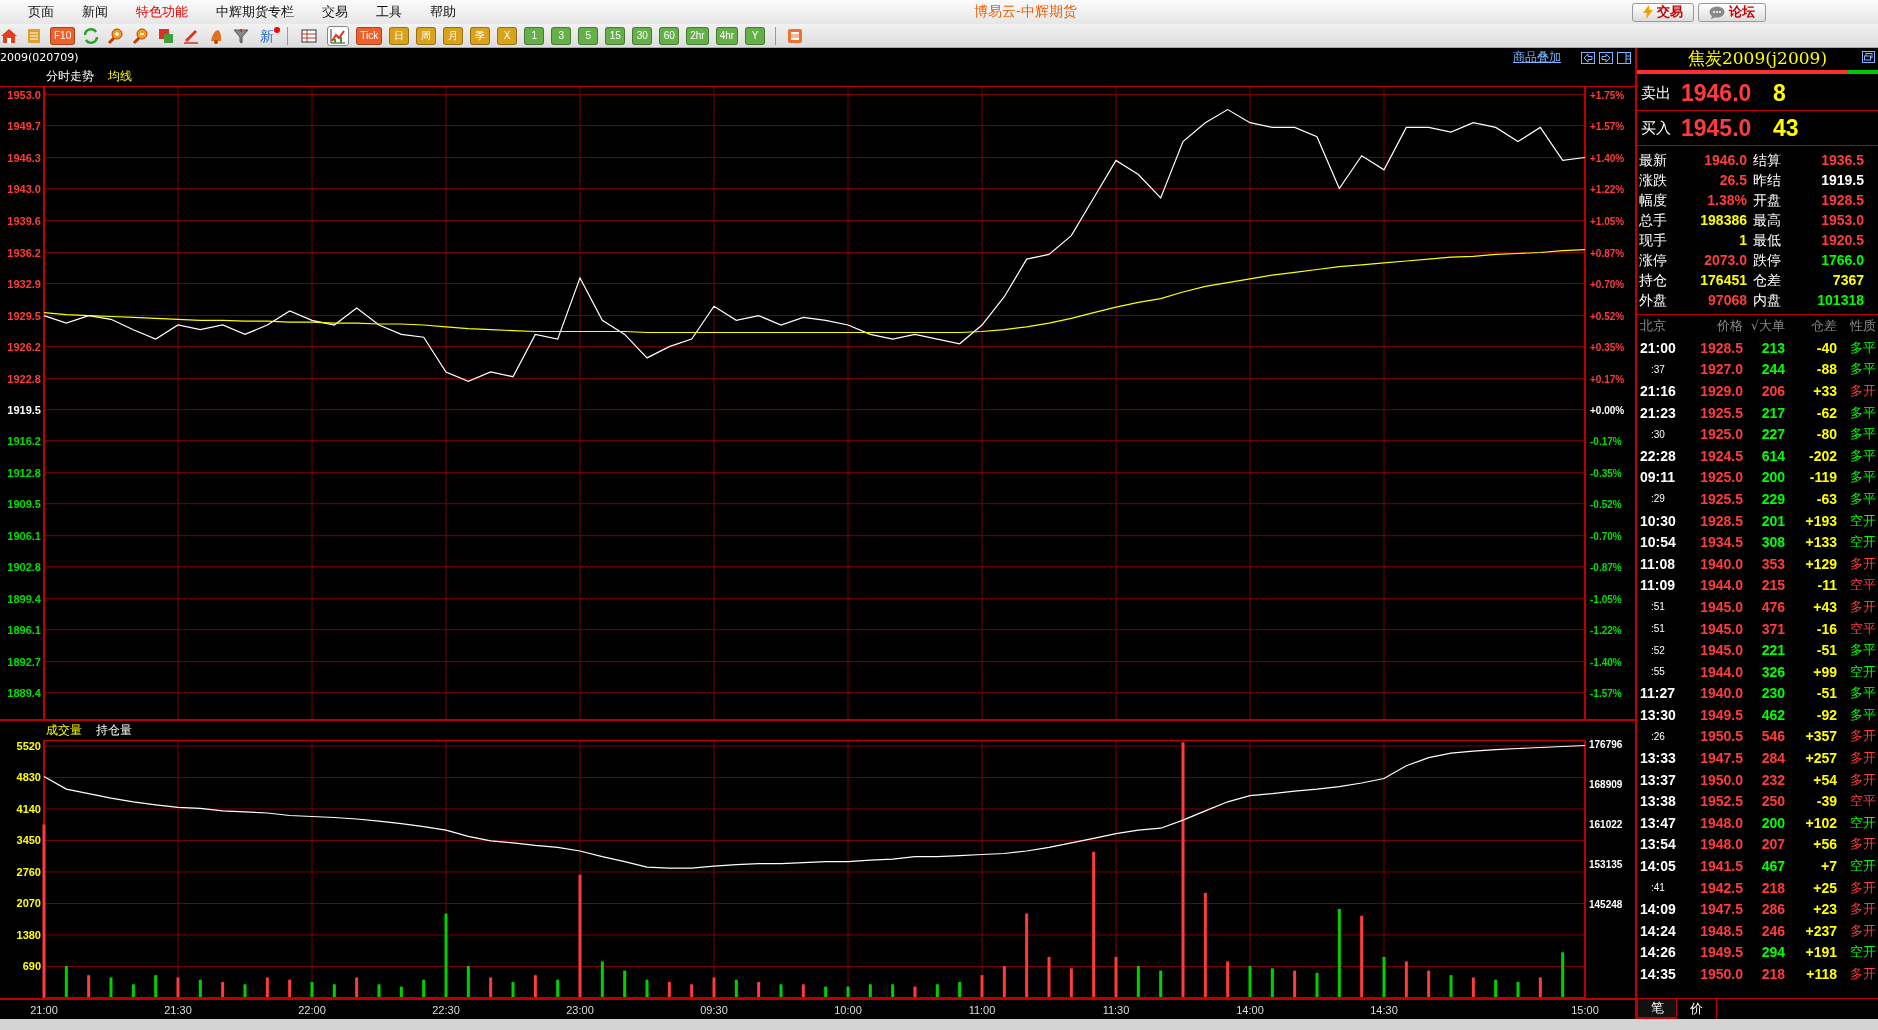 This screenshot has height=1030, width=1878. What do you see at coordinates (1658, 801) in the screenshot?
I see `trade-time: 13:38` at bounding box center [1658, 801].